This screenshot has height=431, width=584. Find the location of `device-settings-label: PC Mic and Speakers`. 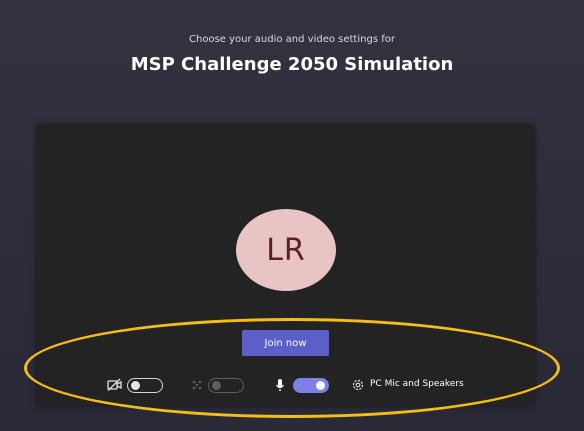

device-settings-label: PC Mic and Speakers is located at coordinates (417, 384).